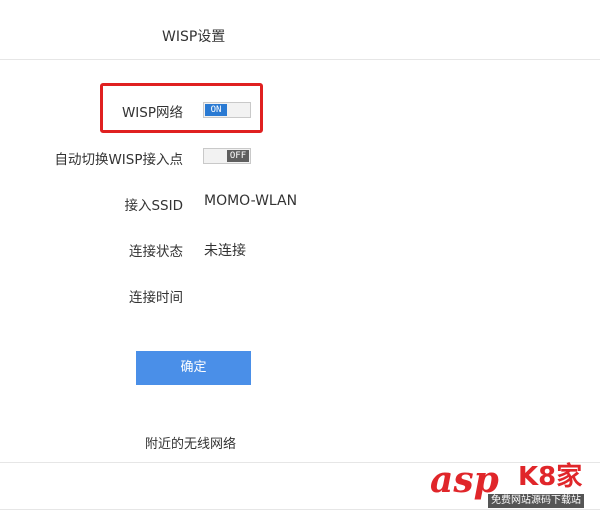  Describe the element at coordinates (156, 252) in the screenshot. I see `connection-status-label: 连接状态` at that location.